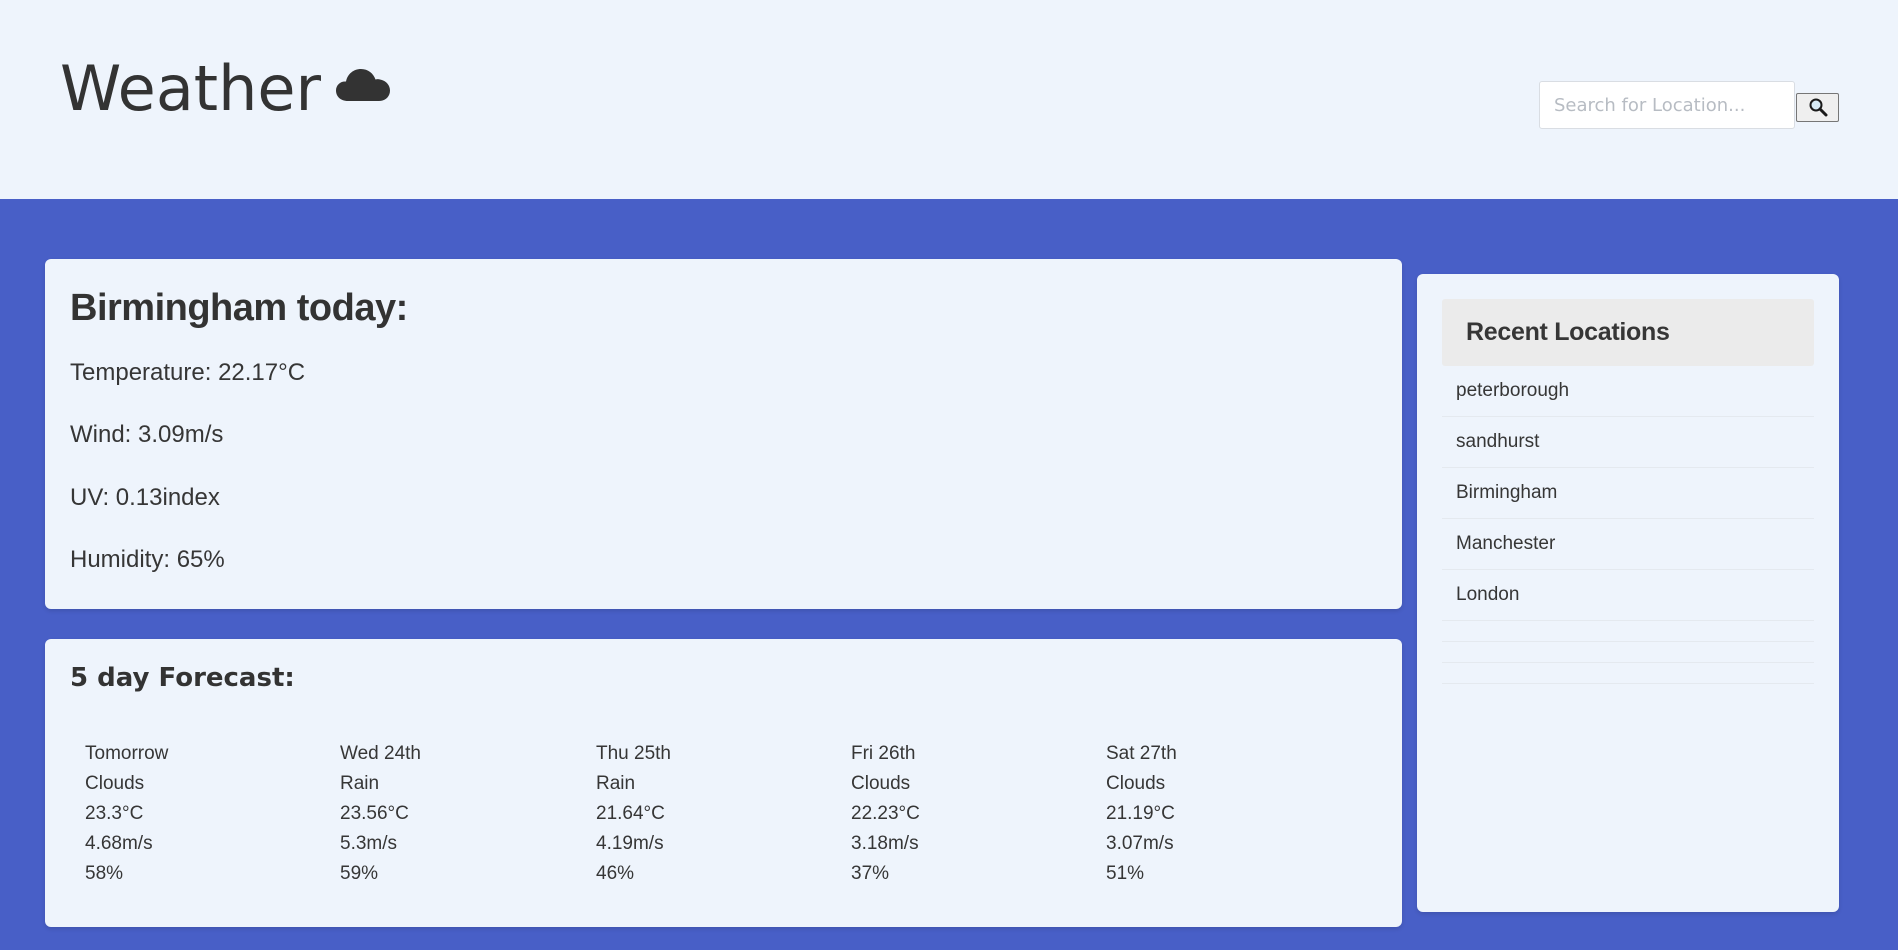  I want to click on forecast-wind: 4.19m/s, so click(630, 843).